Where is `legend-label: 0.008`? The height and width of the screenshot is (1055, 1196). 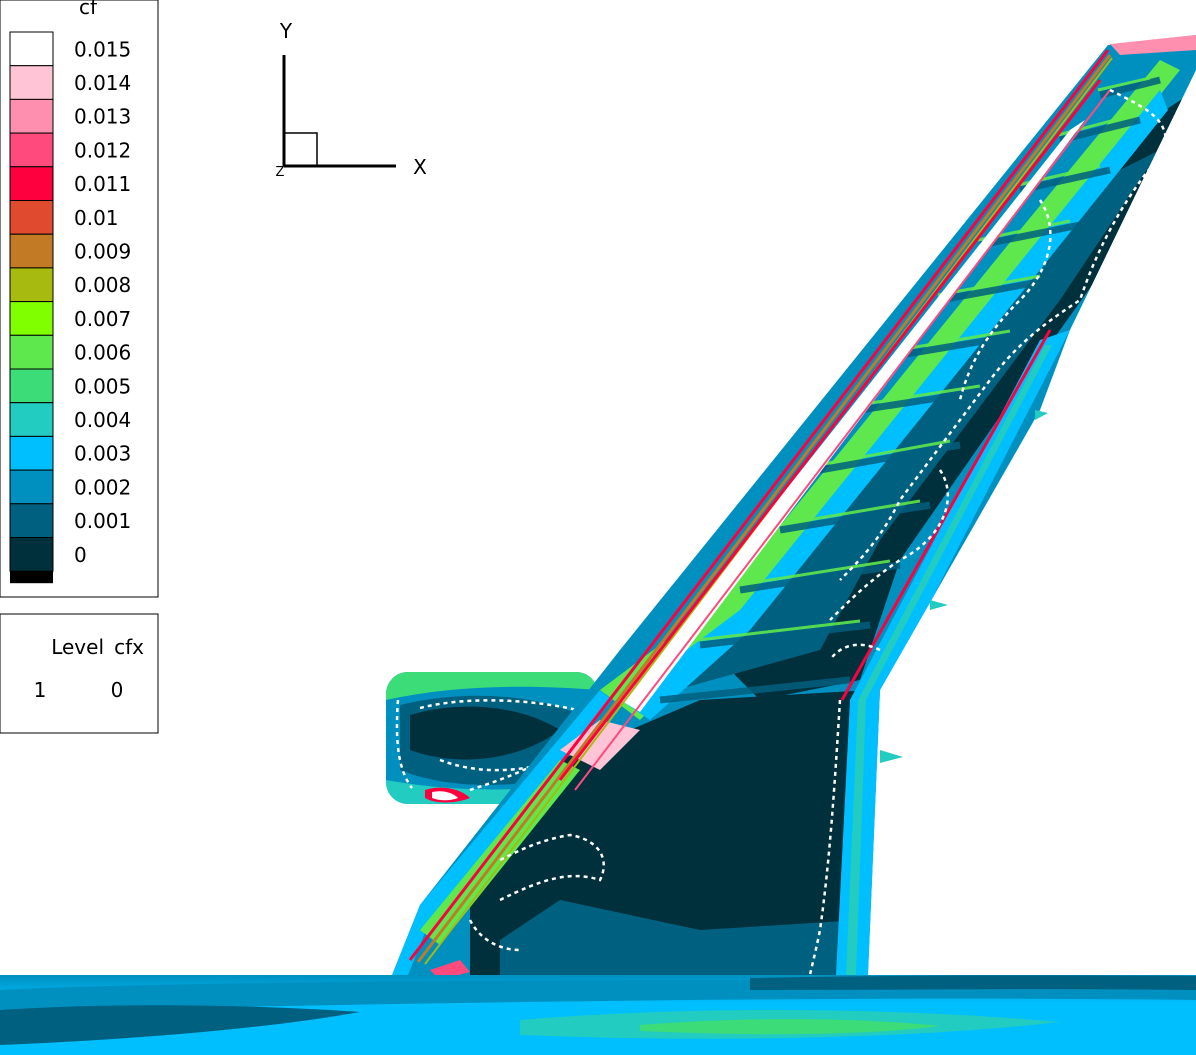
legend-label: 0.008 is located at coordinates (102, 285).